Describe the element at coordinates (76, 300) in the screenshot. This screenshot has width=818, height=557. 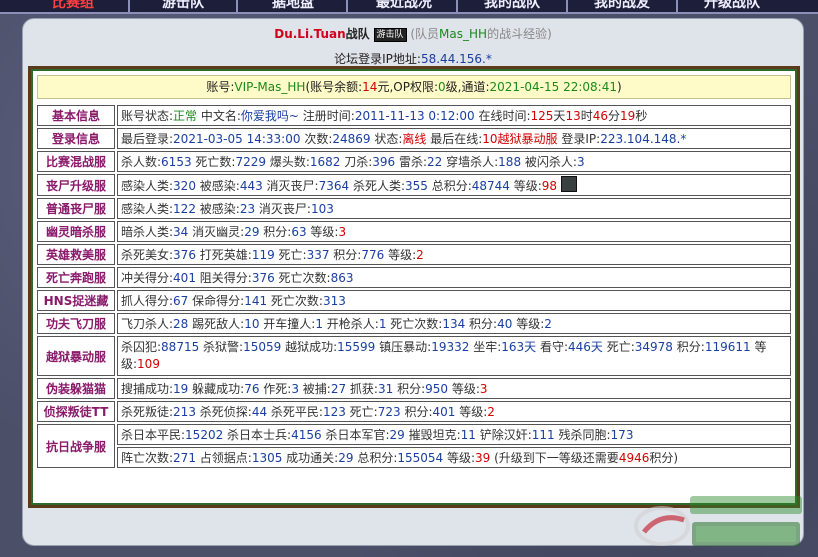
I see `server-label: HNS捉迷藏` at that location.